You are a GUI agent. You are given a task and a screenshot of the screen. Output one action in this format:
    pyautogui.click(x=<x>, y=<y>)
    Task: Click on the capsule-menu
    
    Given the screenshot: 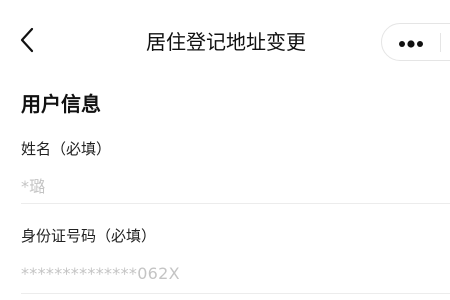 What is the action you would take?
    pyautogui.click(x=415, y=42)
    